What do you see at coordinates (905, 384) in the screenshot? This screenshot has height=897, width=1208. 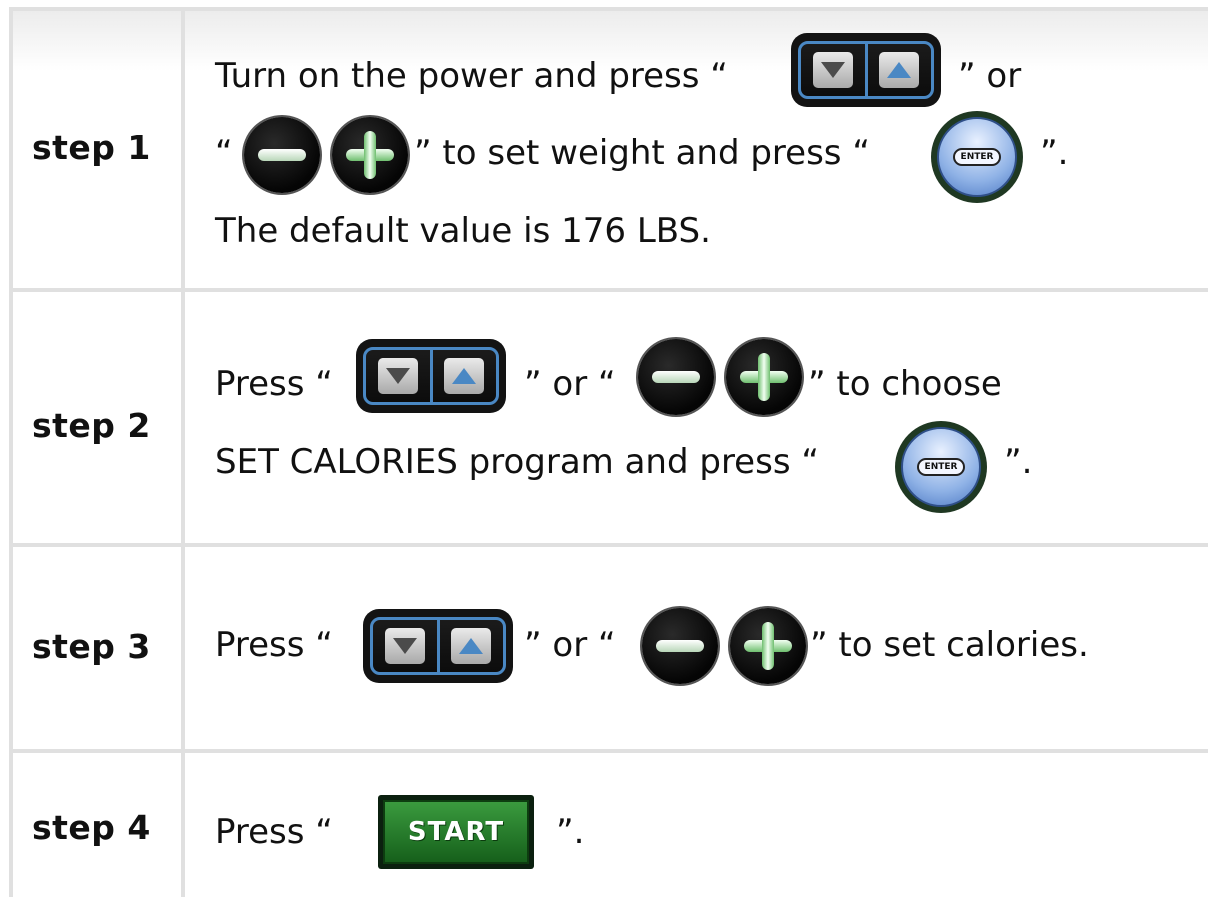 I see `step-2-text-3: ” to choose` at bounding box center [905, 384].